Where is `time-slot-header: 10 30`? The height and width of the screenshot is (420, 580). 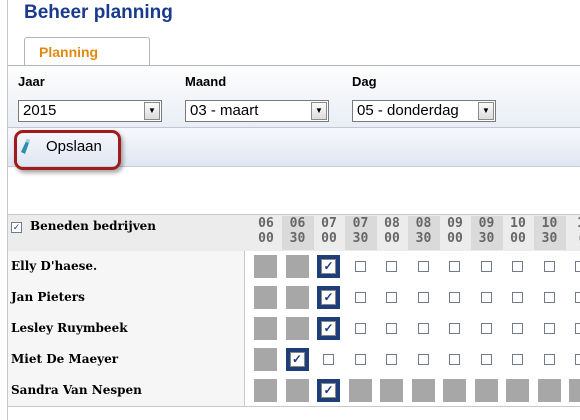
time-slot-header: 10 30 is located at coordinates (549, 233).